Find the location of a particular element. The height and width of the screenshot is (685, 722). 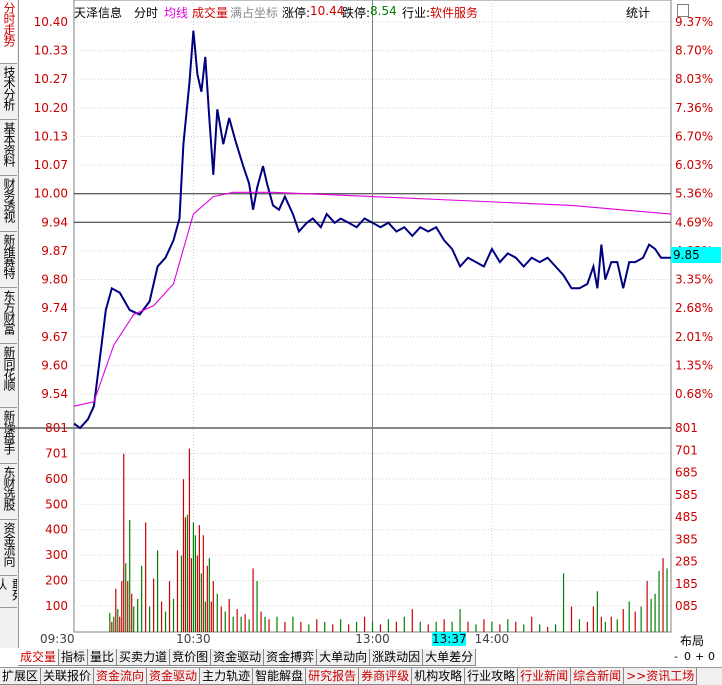

pct-tick-label: 4.69% is located at coordinates (694, 222).